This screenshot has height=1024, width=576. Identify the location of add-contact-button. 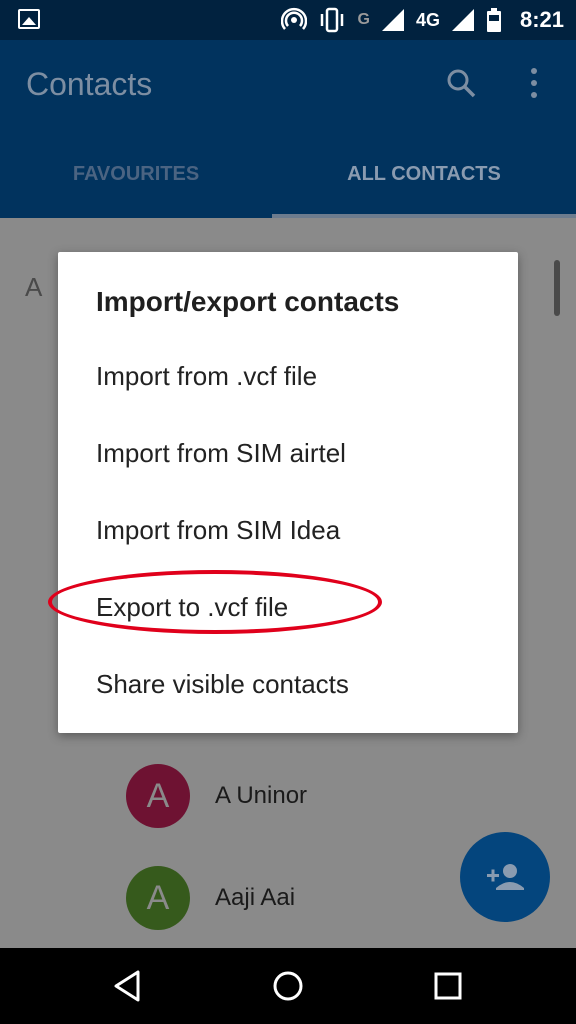
(505, 877).